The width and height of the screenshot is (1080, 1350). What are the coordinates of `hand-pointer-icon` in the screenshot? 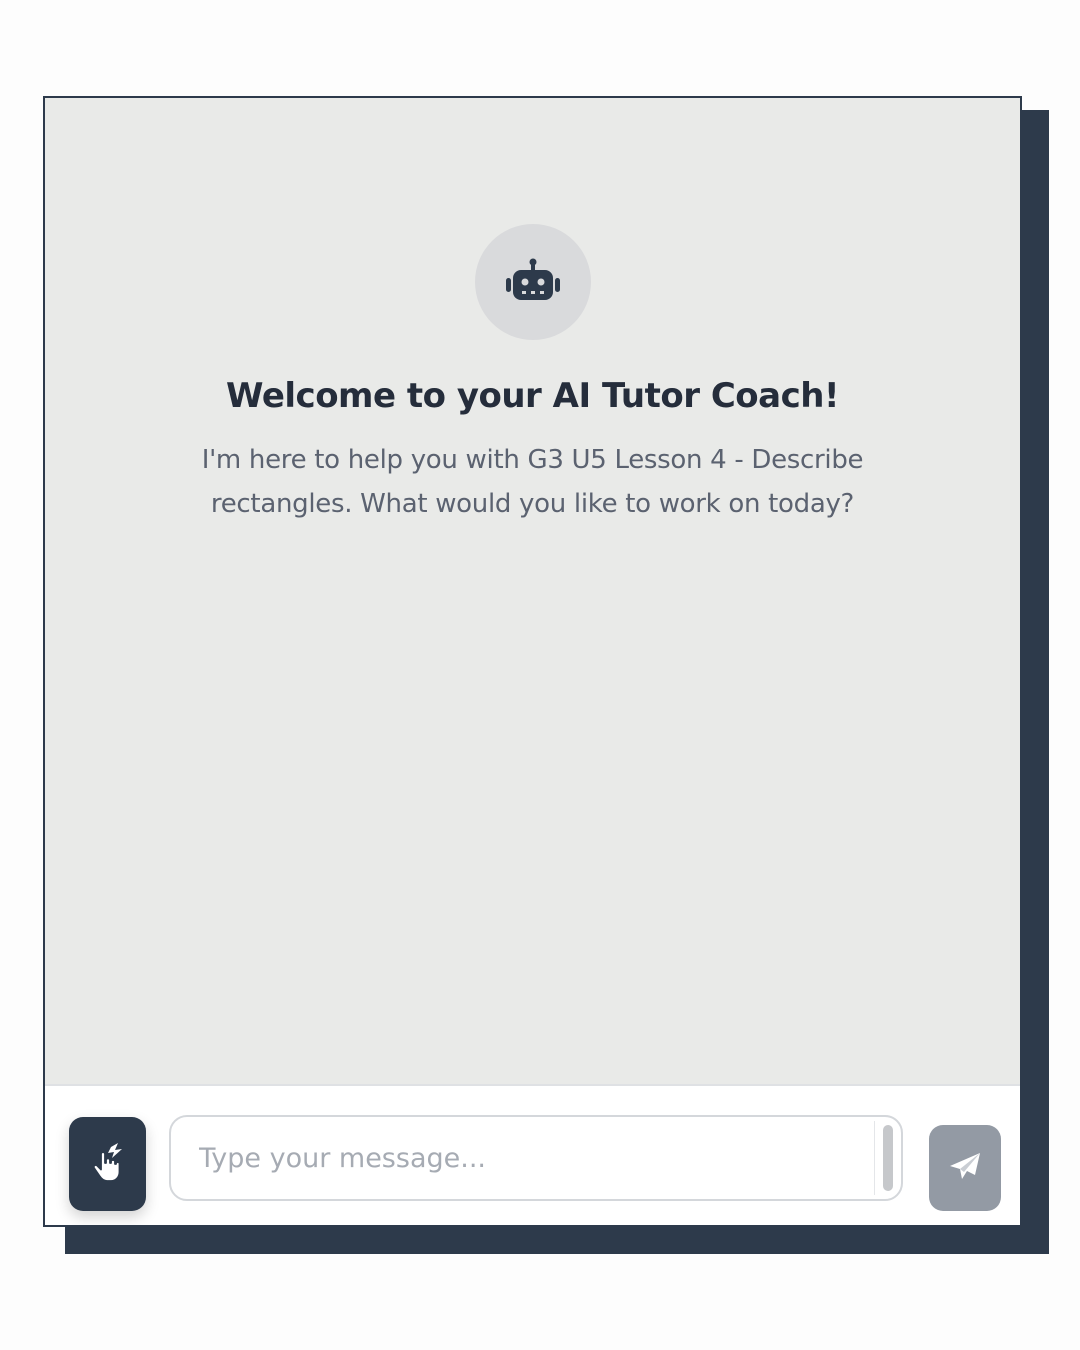 It's located at (108, 1164).